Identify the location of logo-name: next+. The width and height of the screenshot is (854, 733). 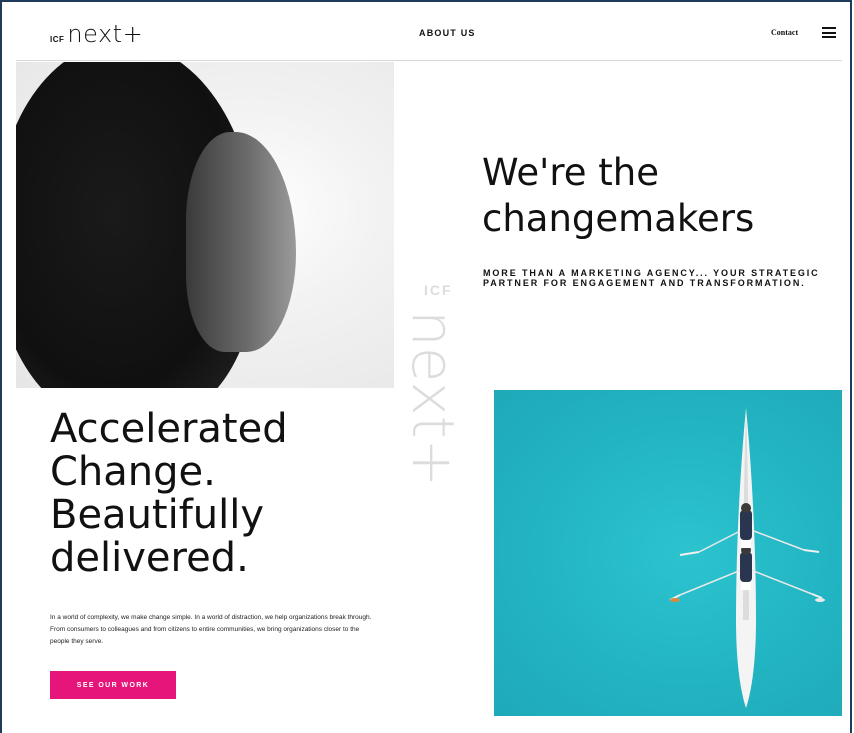
(105, 34).